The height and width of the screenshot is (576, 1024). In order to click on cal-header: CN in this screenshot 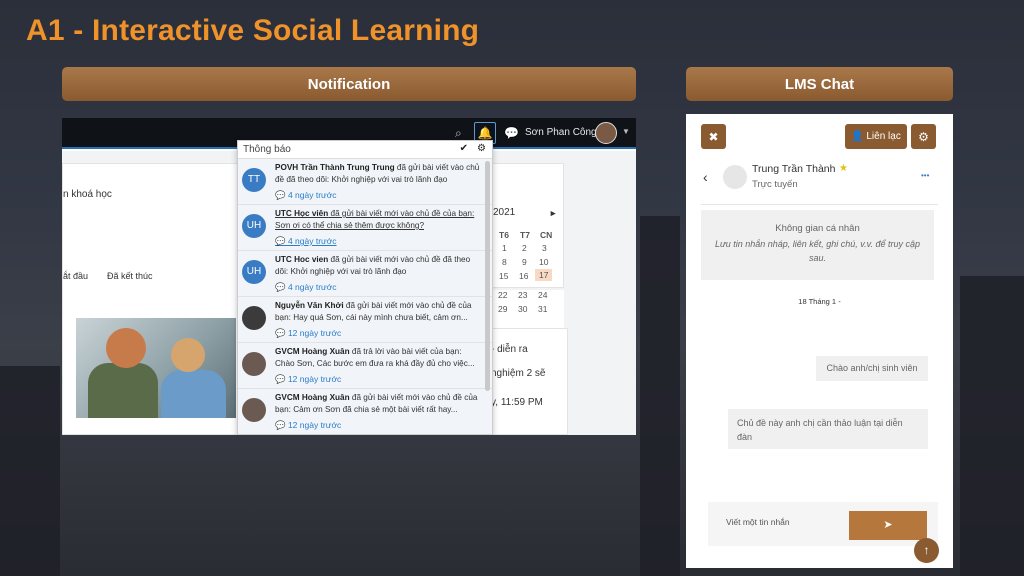, I will do `click(546, 235)`.